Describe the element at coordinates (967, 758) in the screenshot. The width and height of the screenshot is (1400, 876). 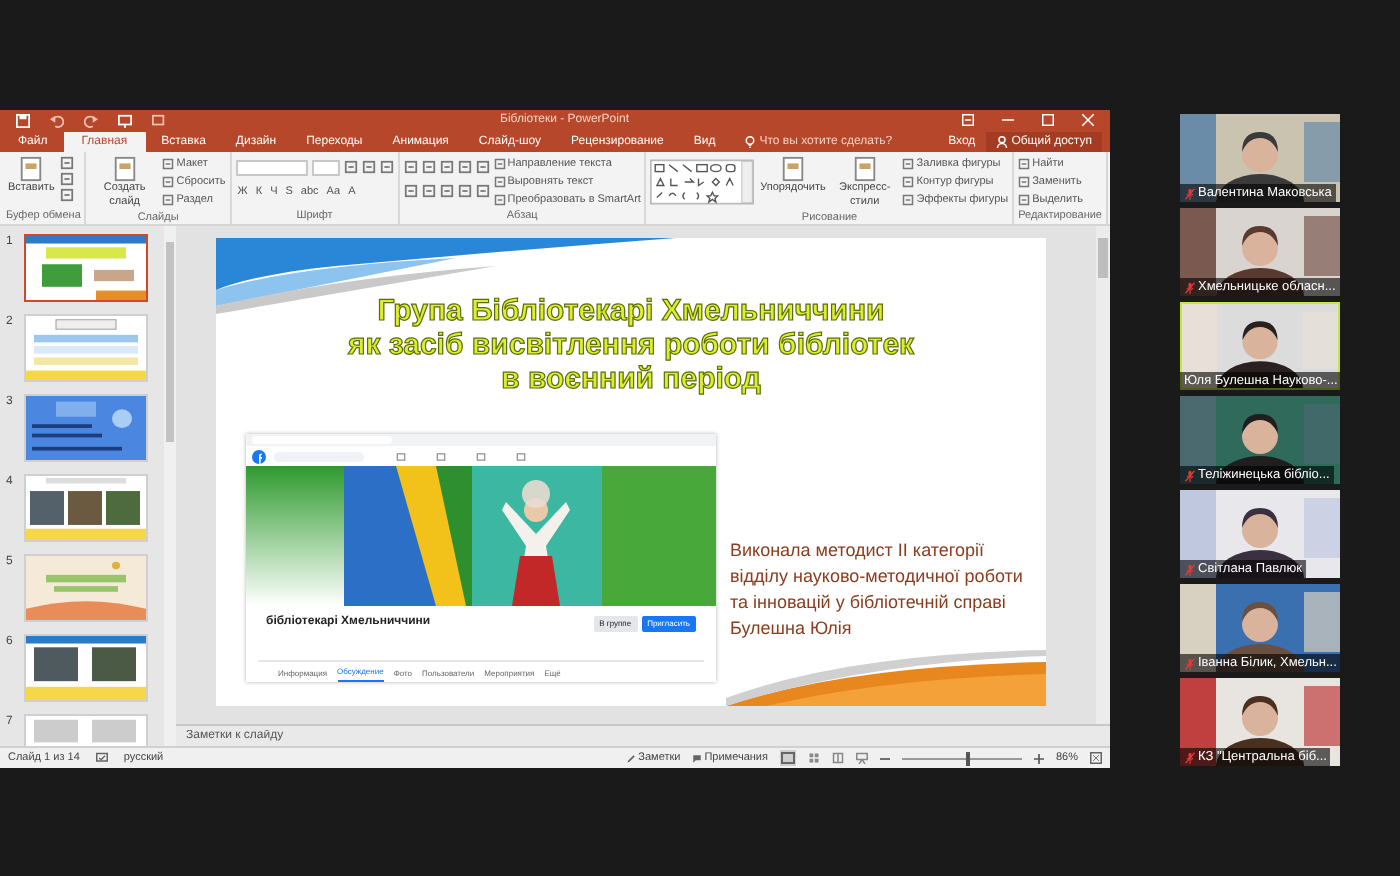
I see `zoom-slider` at that location.